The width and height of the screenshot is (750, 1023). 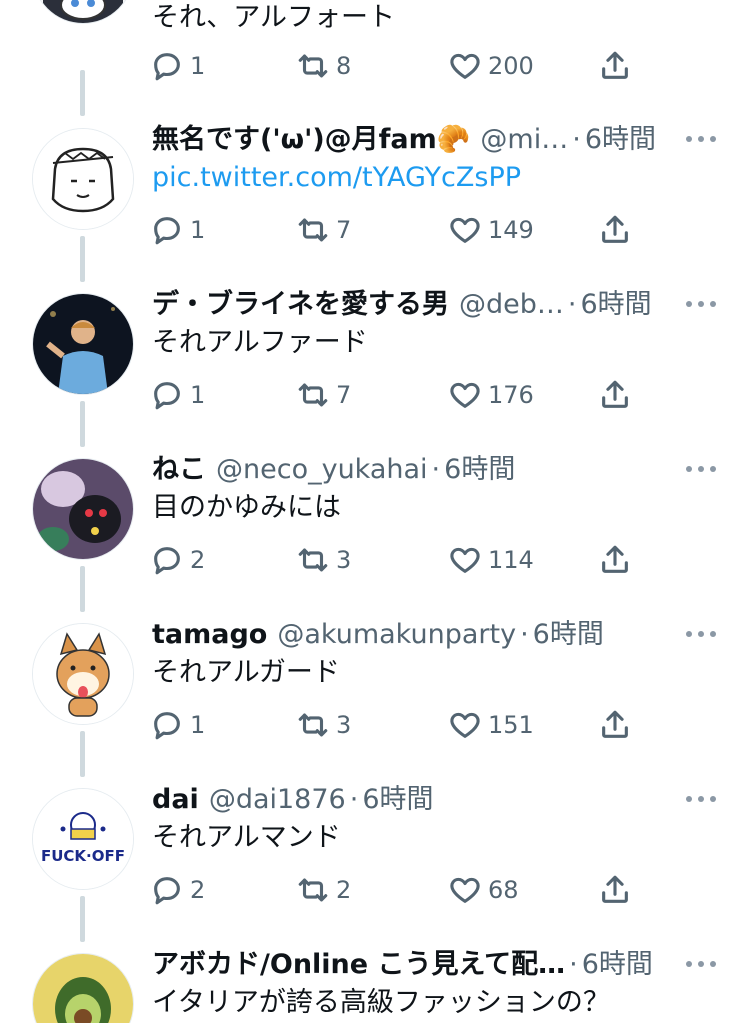 What do you see at coordinates (431, 178) in the screenshot?
I see `tweet-link: pic.twitter.com/tYAGYcZsPP` at bounding box center [431, 178].